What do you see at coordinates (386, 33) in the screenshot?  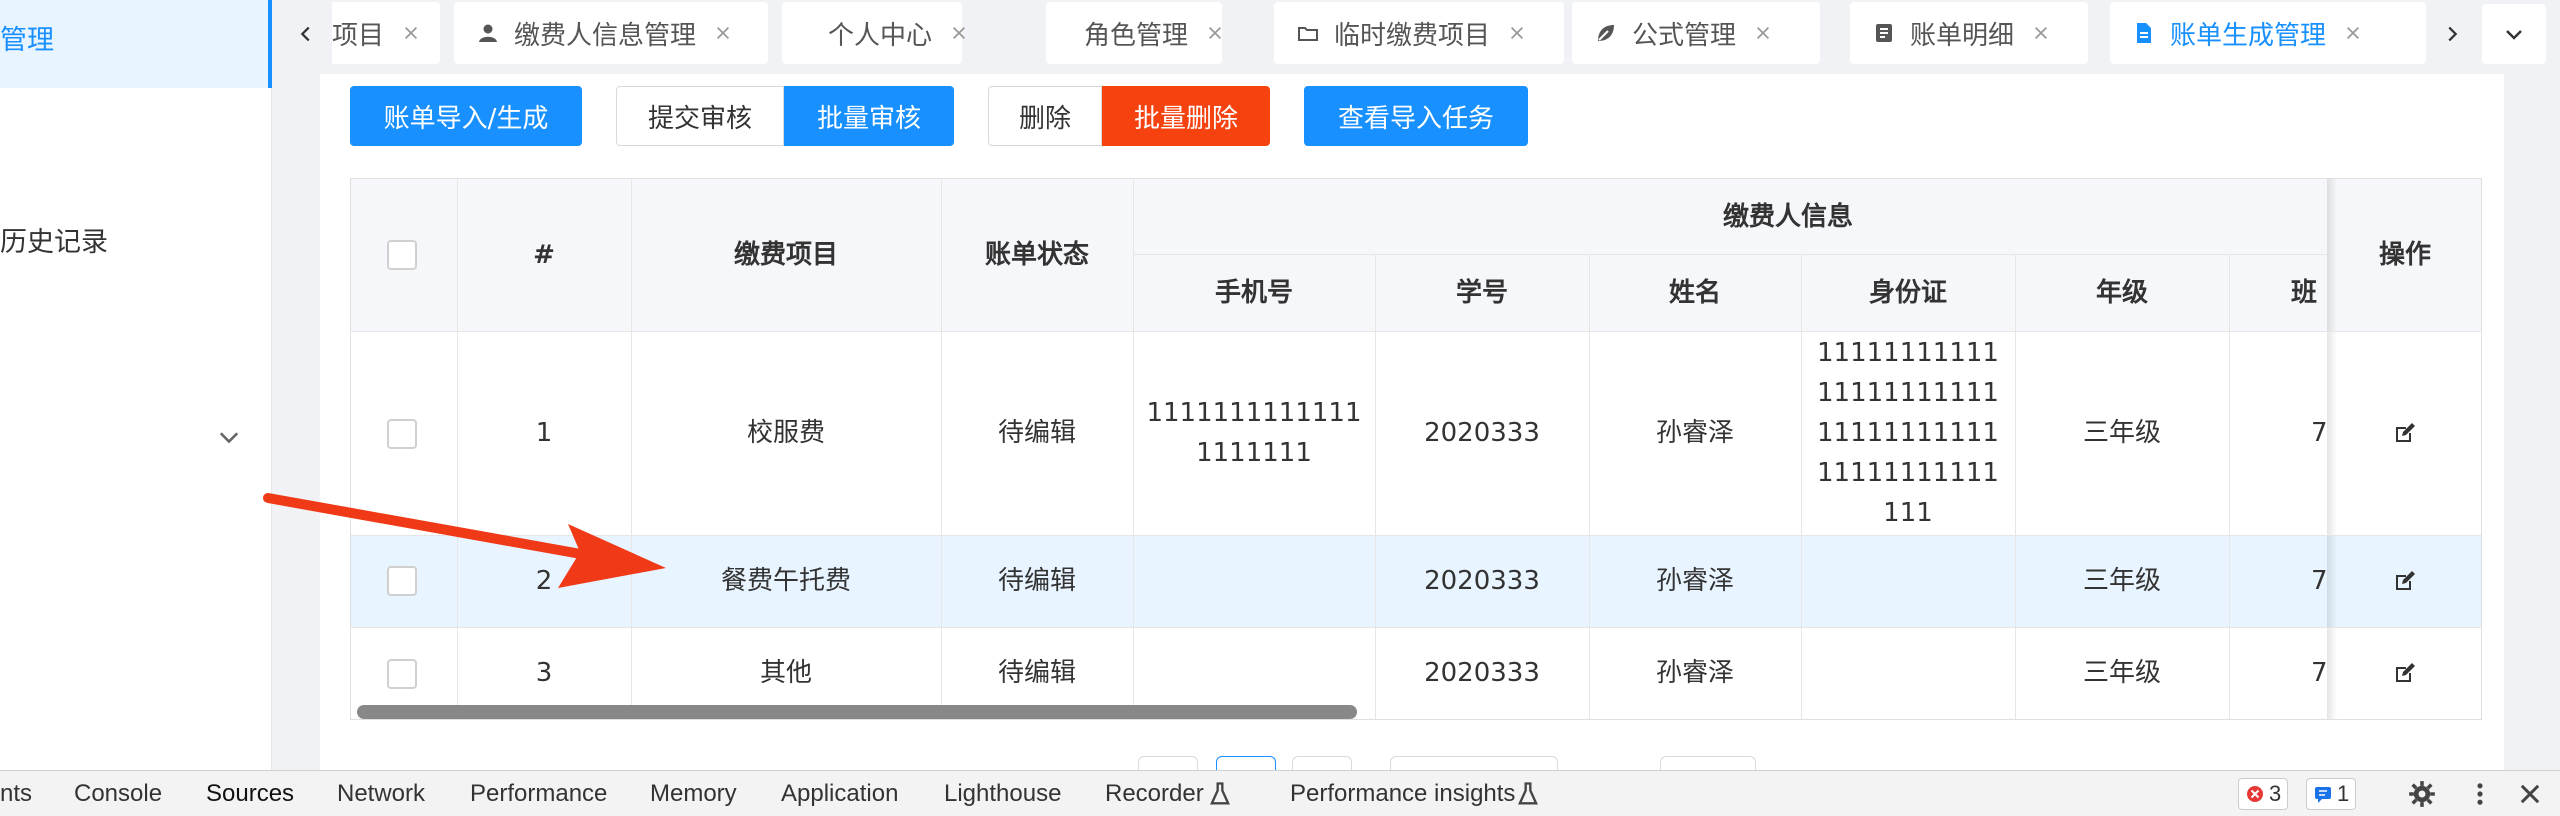 I see `tab-project: 项目` at bounding box center [386, 33].